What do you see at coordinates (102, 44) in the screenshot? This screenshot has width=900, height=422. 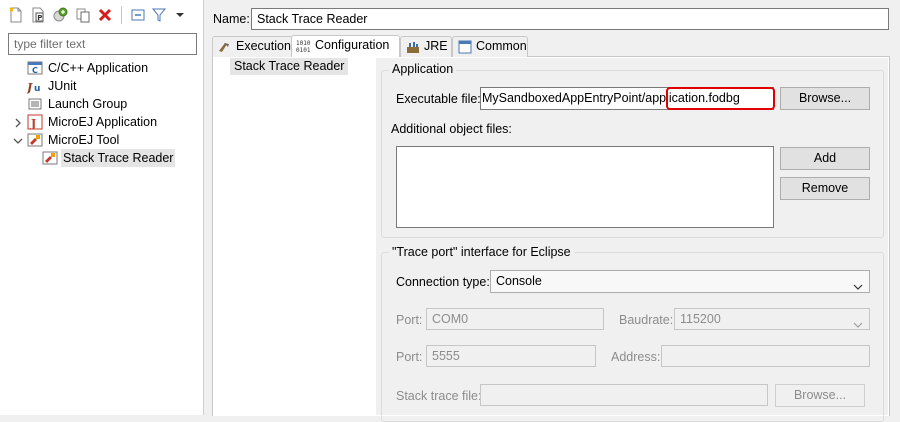 I see `filter-input` at bounding box center [102, 44].